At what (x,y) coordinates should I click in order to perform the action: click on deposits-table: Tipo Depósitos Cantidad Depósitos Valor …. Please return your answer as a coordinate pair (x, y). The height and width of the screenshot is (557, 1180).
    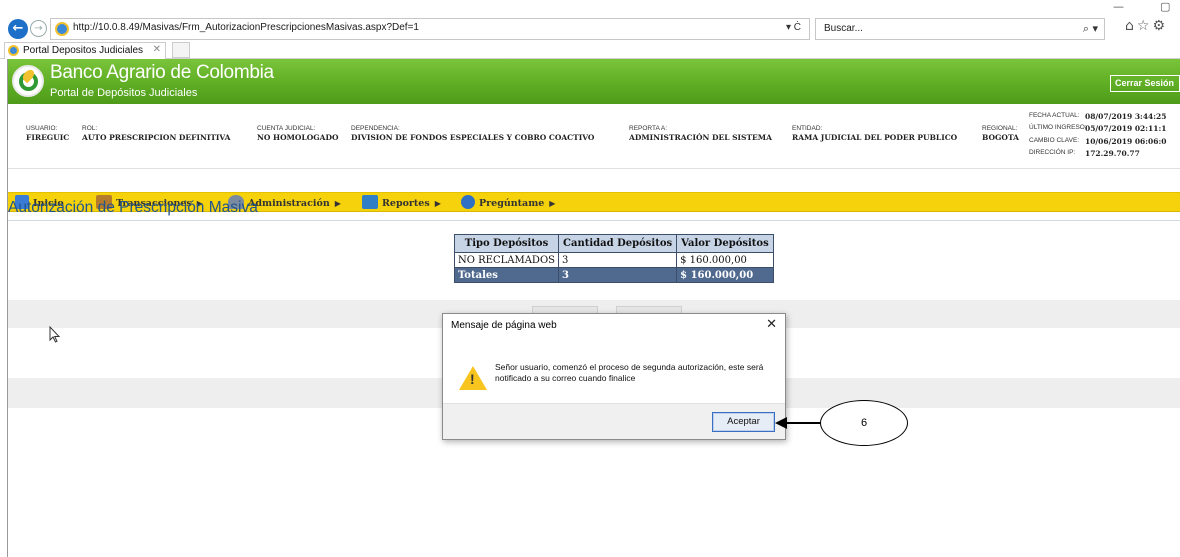
    Looking at the image, I should click on (614, 258).